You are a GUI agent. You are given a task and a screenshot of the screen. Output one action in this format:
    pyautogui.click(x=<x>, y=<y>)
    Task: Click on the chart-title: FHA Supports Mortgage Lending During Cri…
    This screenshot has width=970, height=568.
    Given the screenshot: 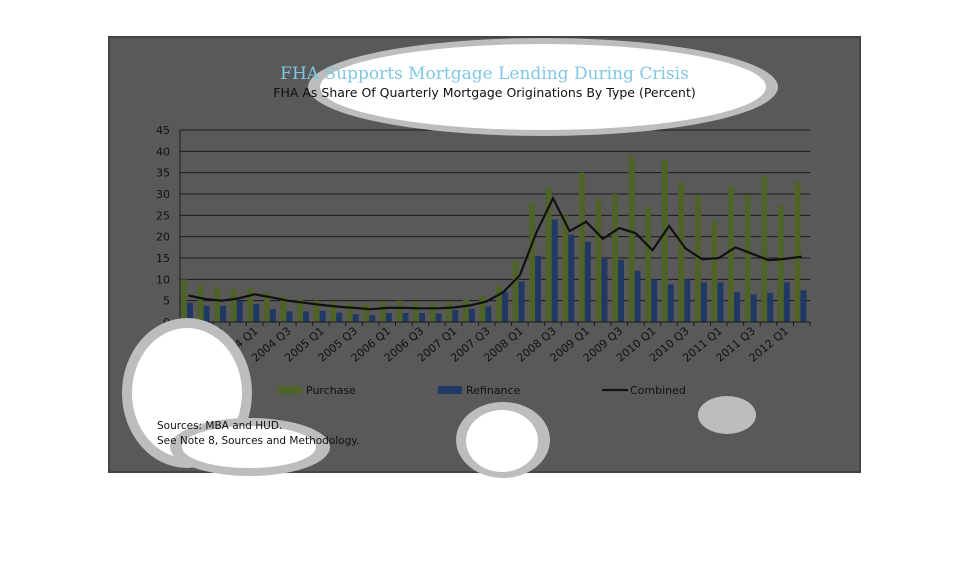 What is the action you would take?
    pyautogui.click(x=484, y=74)
    